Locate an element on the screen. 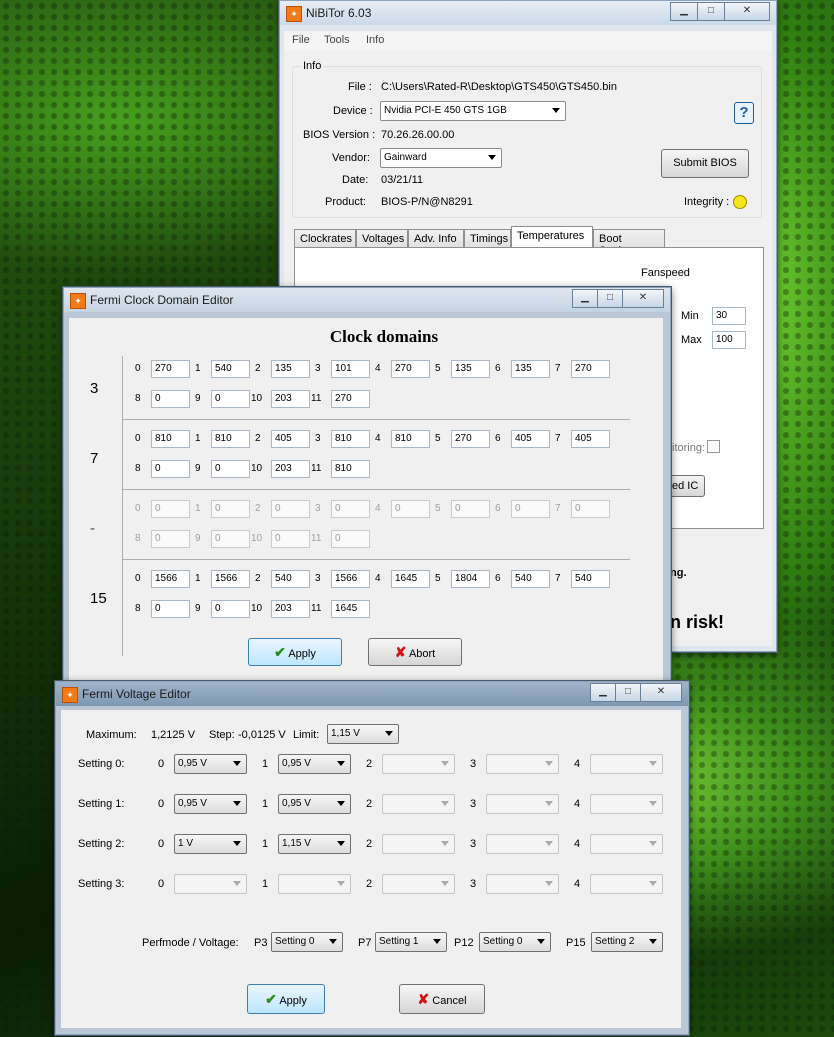  clock-domain-input: 1804 is located at coordinates (470, 579).